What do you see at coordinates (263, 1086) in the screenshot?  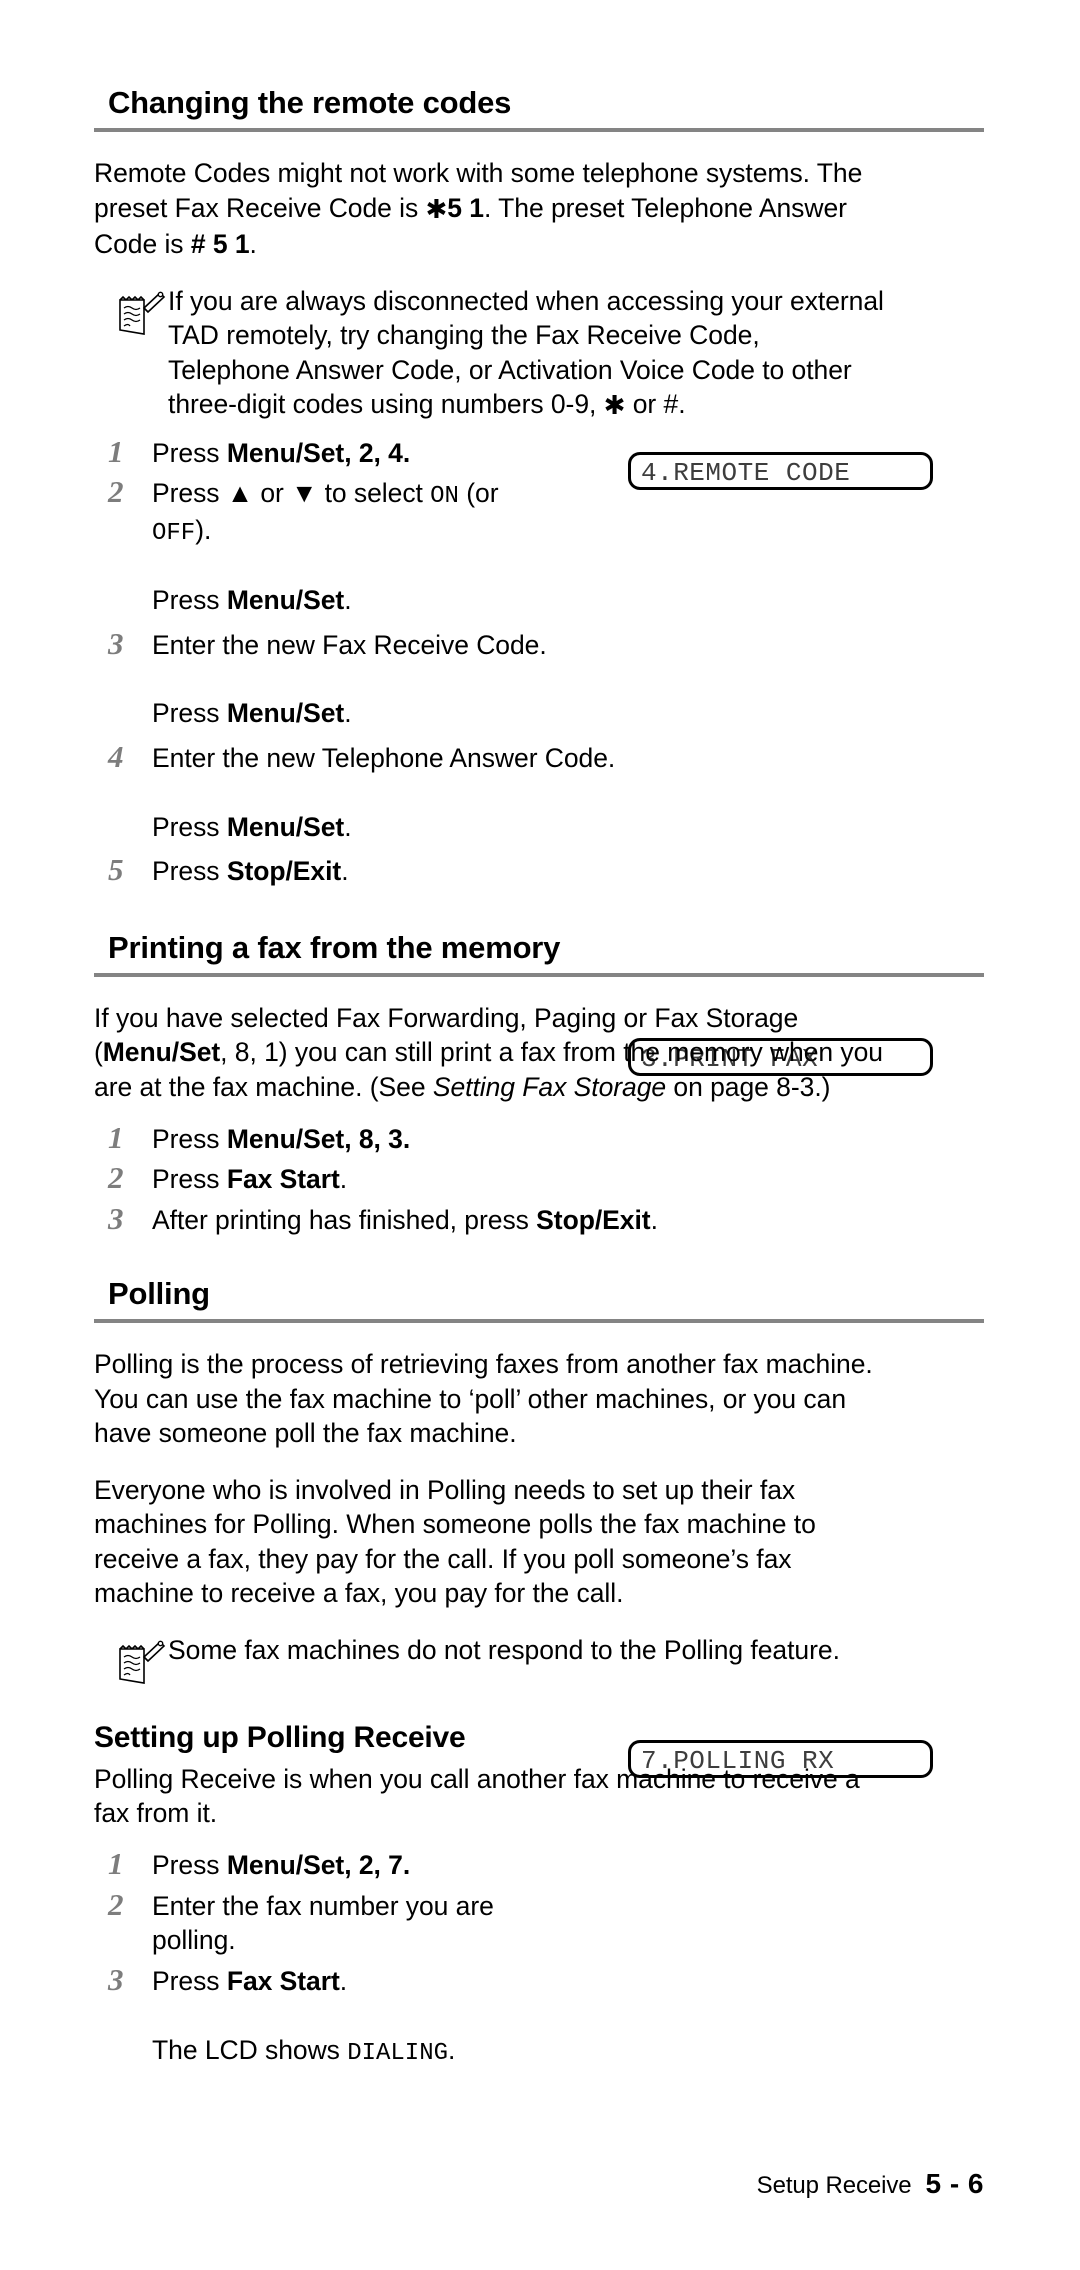 I see `intro-line-3a: are at the fax machine. (See` at bounding box center [263, 1086].